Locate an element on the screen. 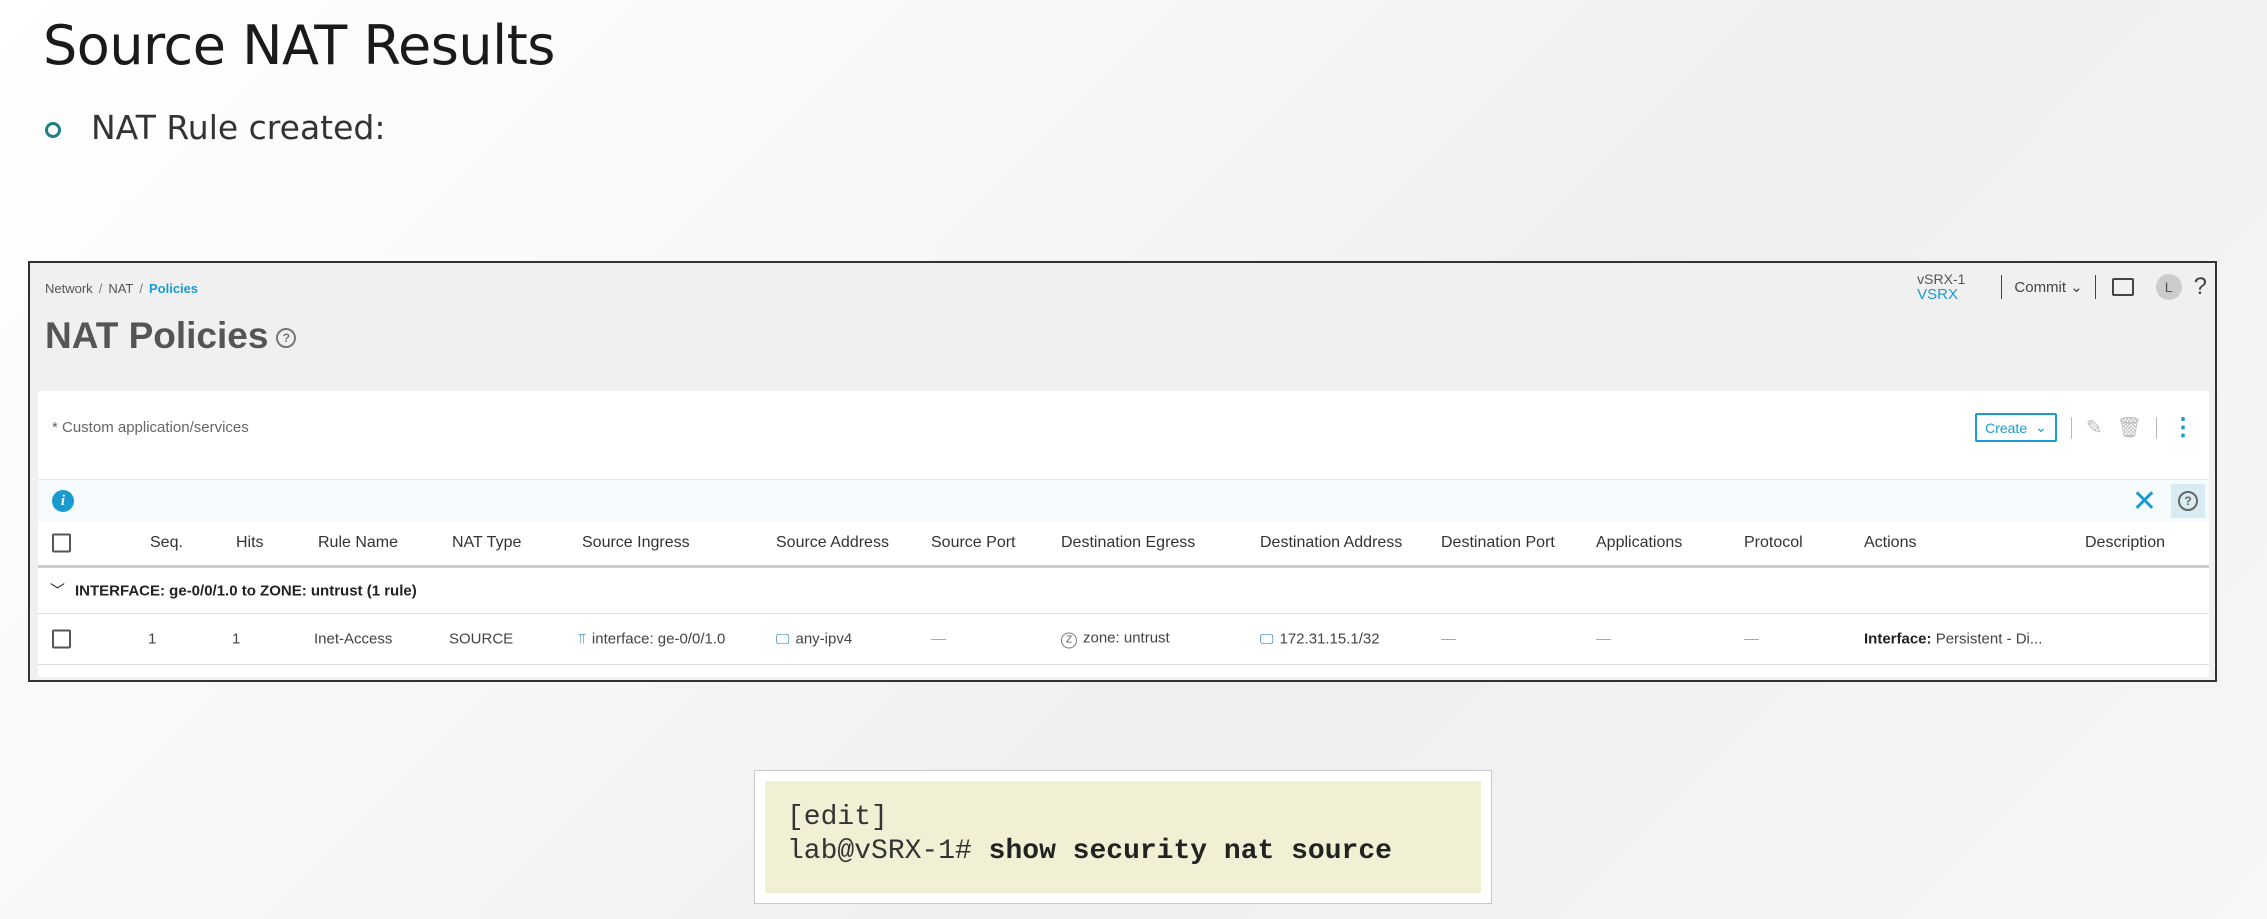 Image resolution: width=2267 pixels, height=919 pixels. zone-icon: Z is located at coordinates (1069, 640).